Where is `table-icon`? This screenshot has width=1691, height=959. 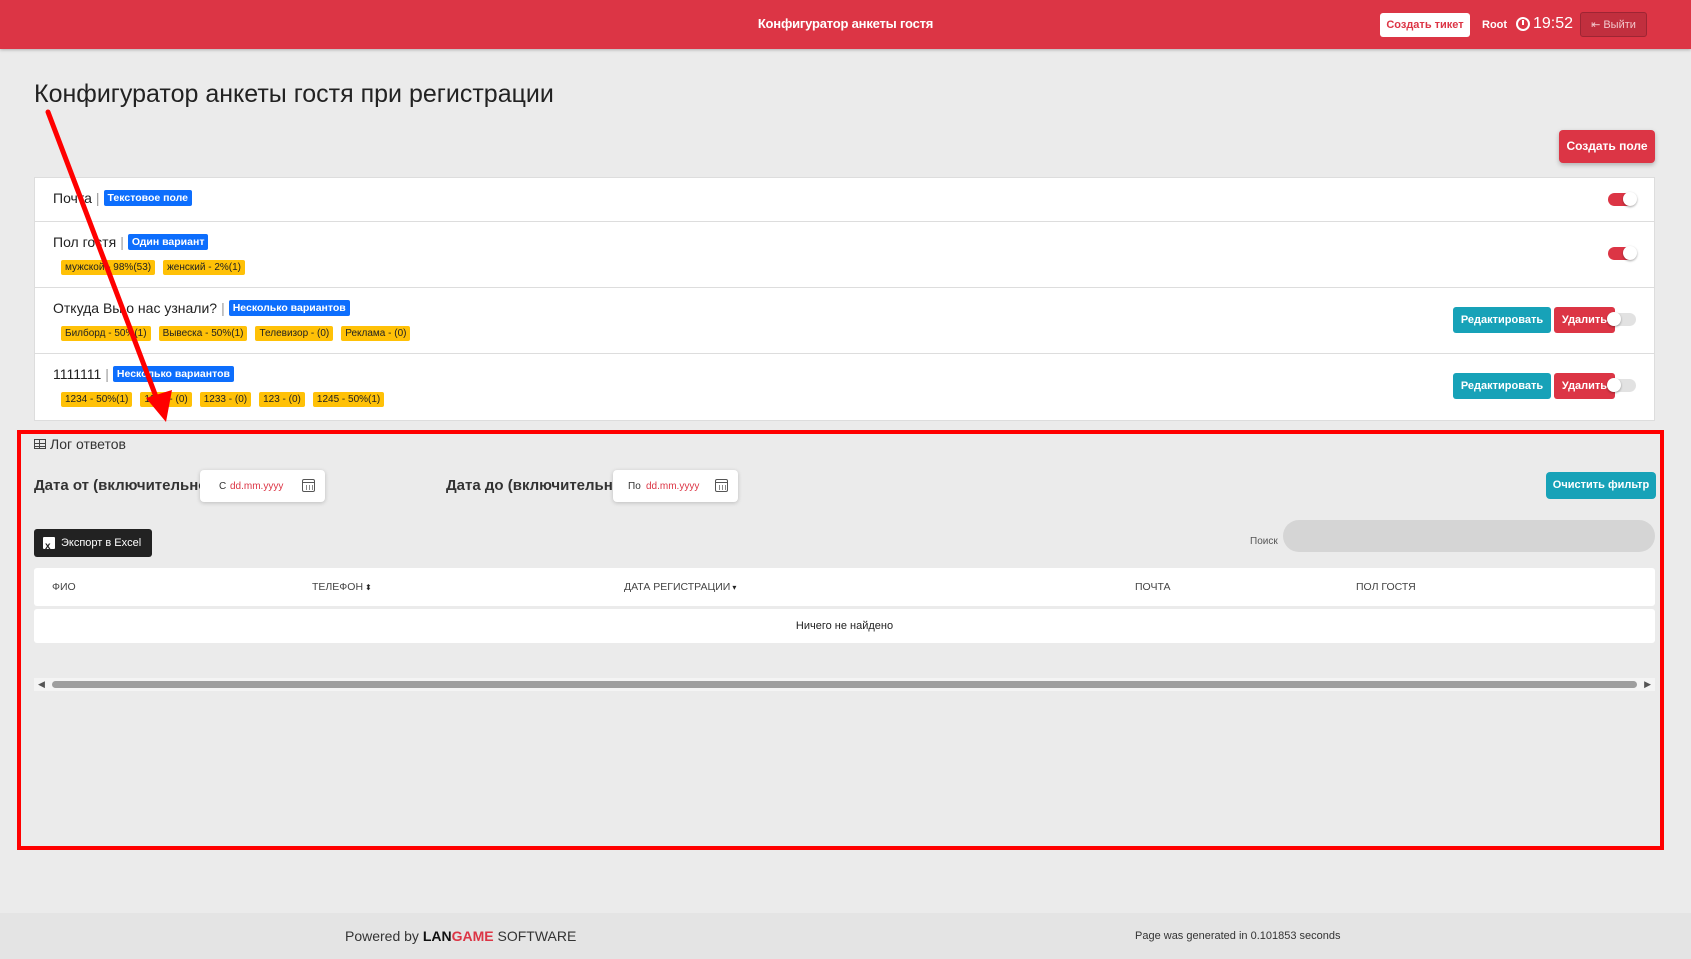
table-icon is located at coordinates (40, 444).